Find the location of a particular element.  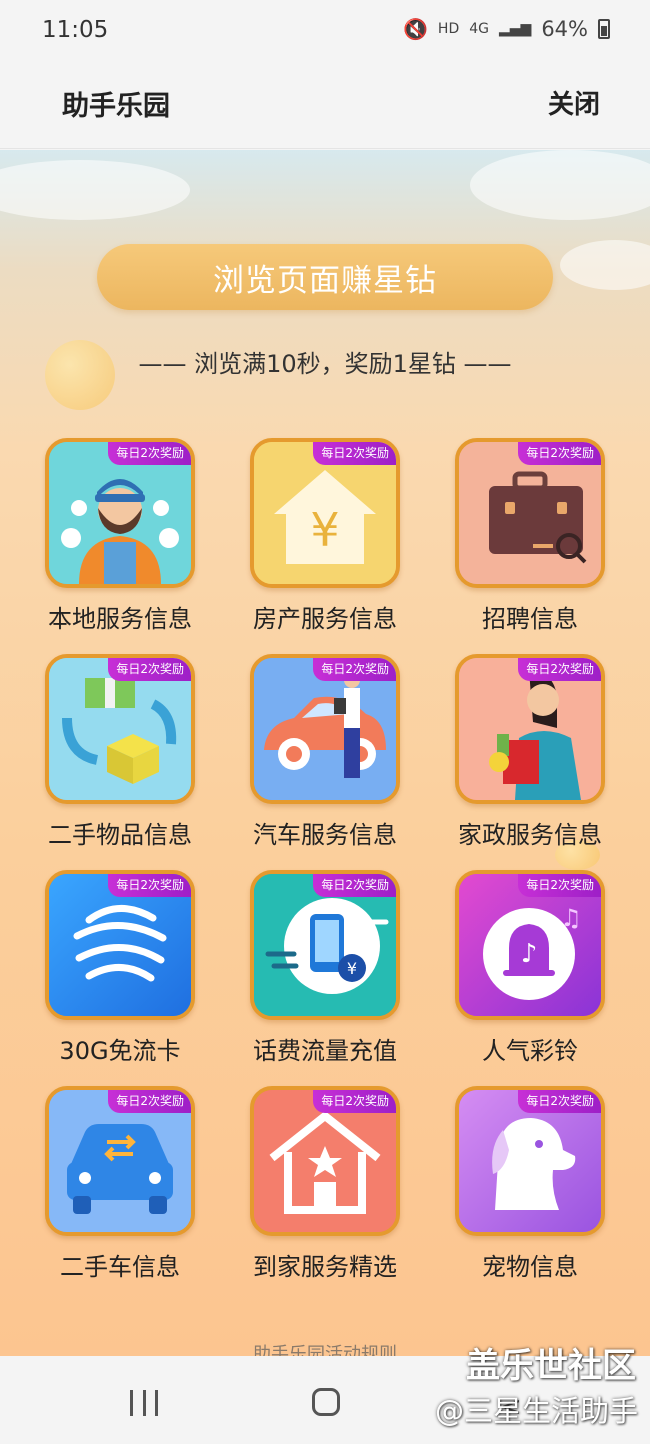

recent-apps-button is located at coordinates (144, 1403).